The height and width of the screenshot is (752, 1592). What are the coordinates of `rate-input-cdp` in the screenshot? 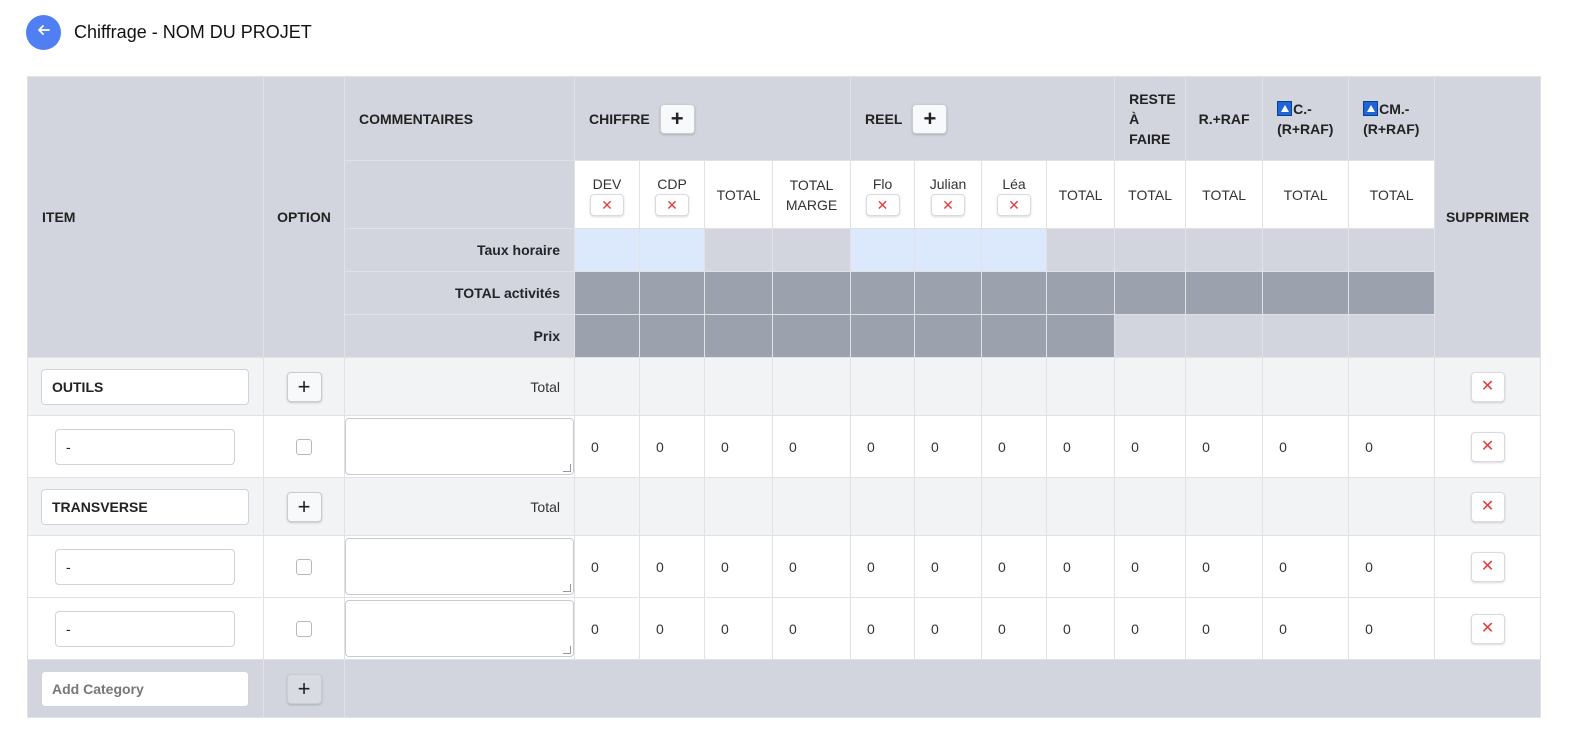 It's located at (672, 250).